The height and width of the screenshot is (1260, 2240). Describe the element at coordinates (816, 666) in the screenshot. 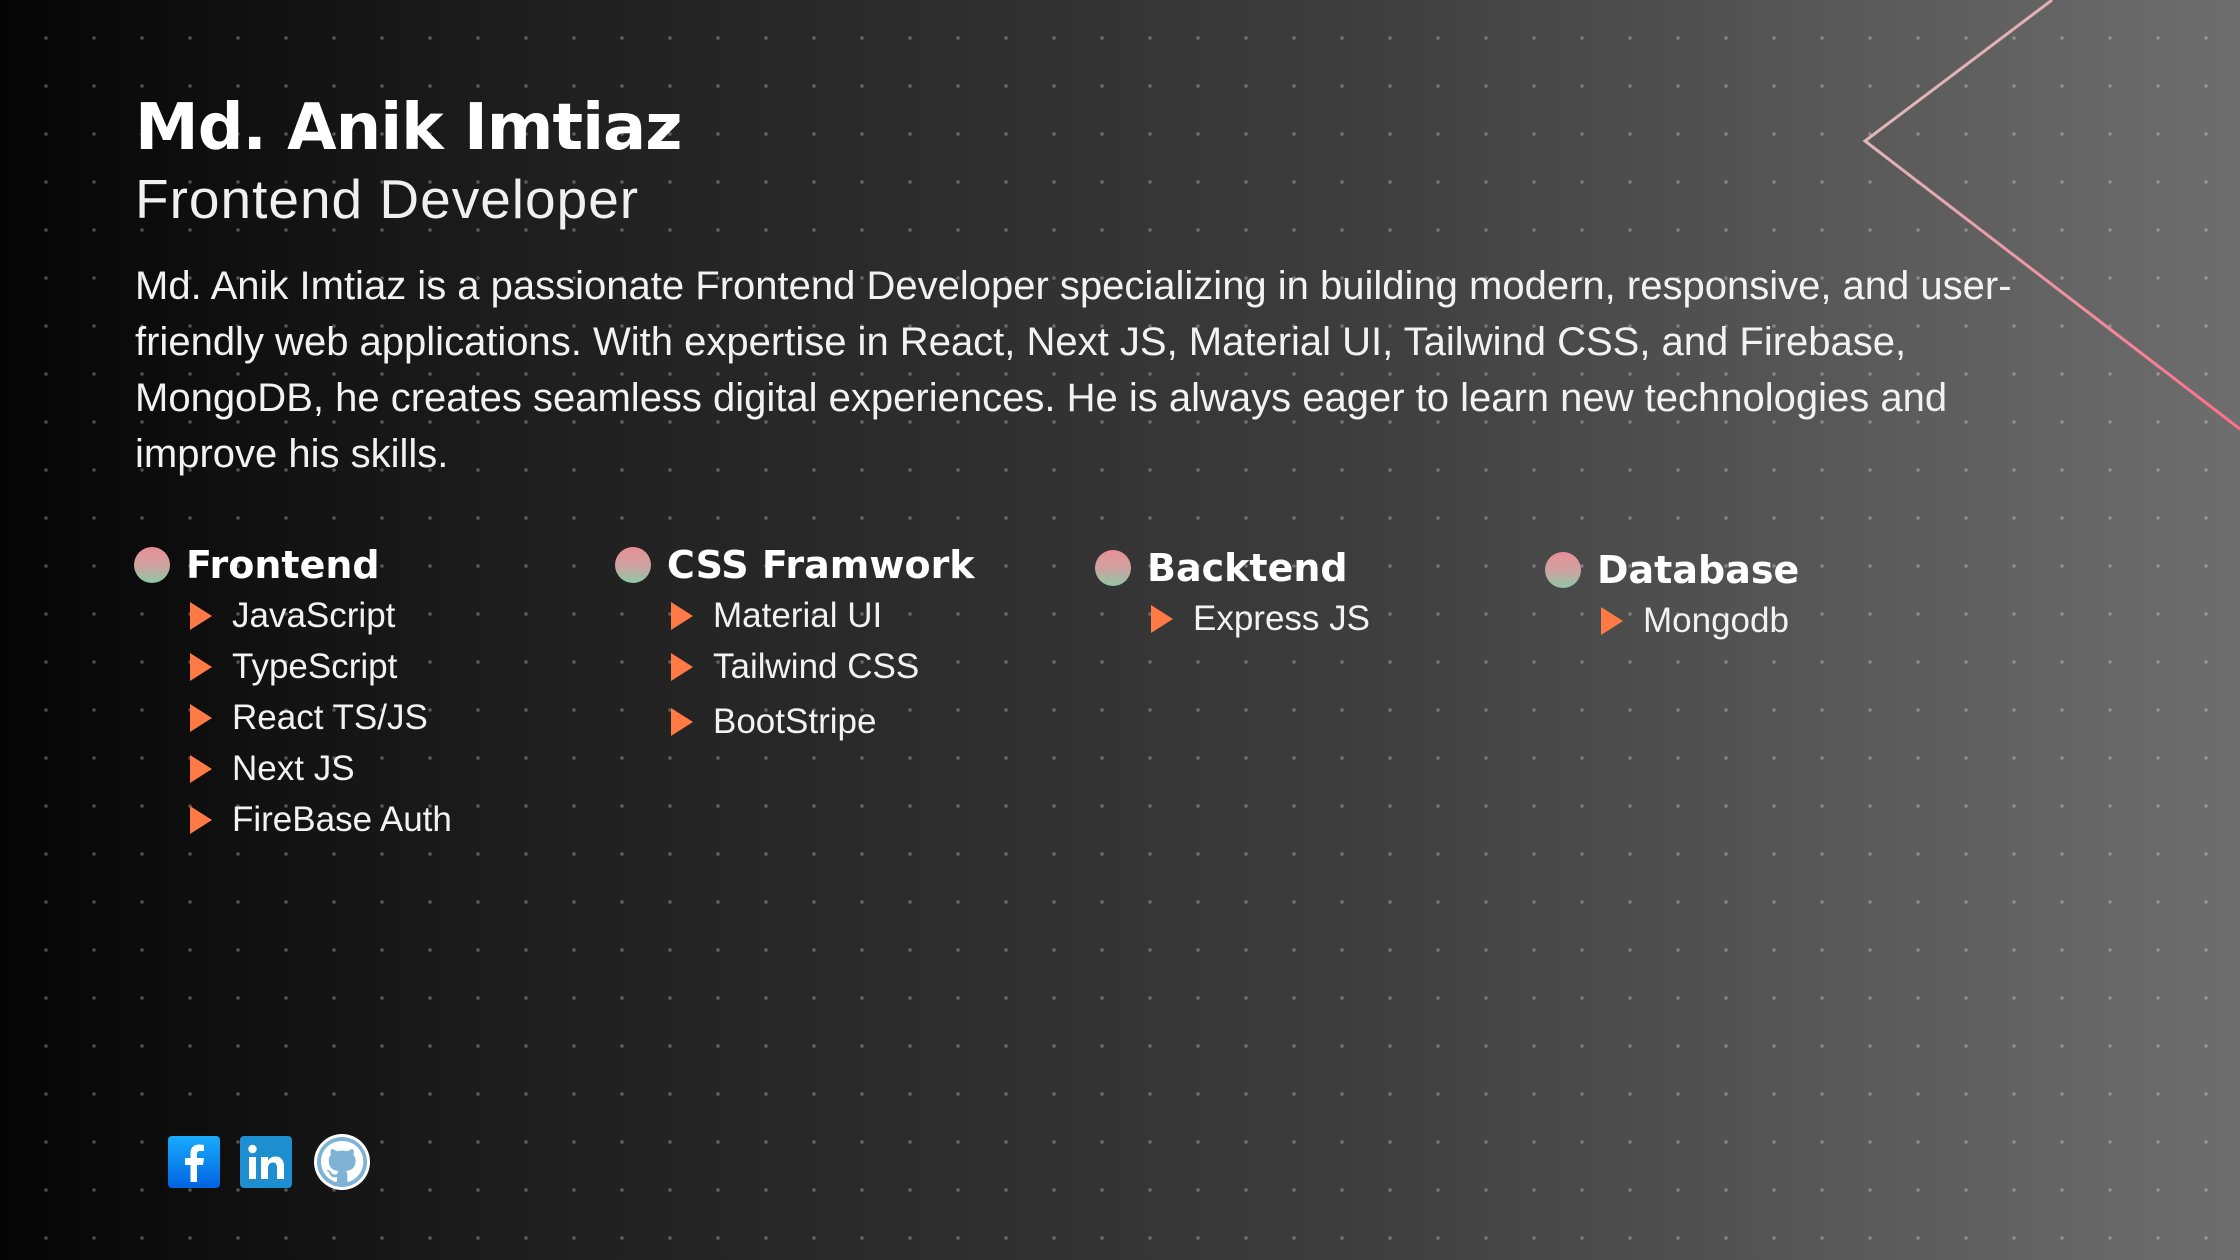

I see `skill-item-label: Tailwind CSS` at that location.